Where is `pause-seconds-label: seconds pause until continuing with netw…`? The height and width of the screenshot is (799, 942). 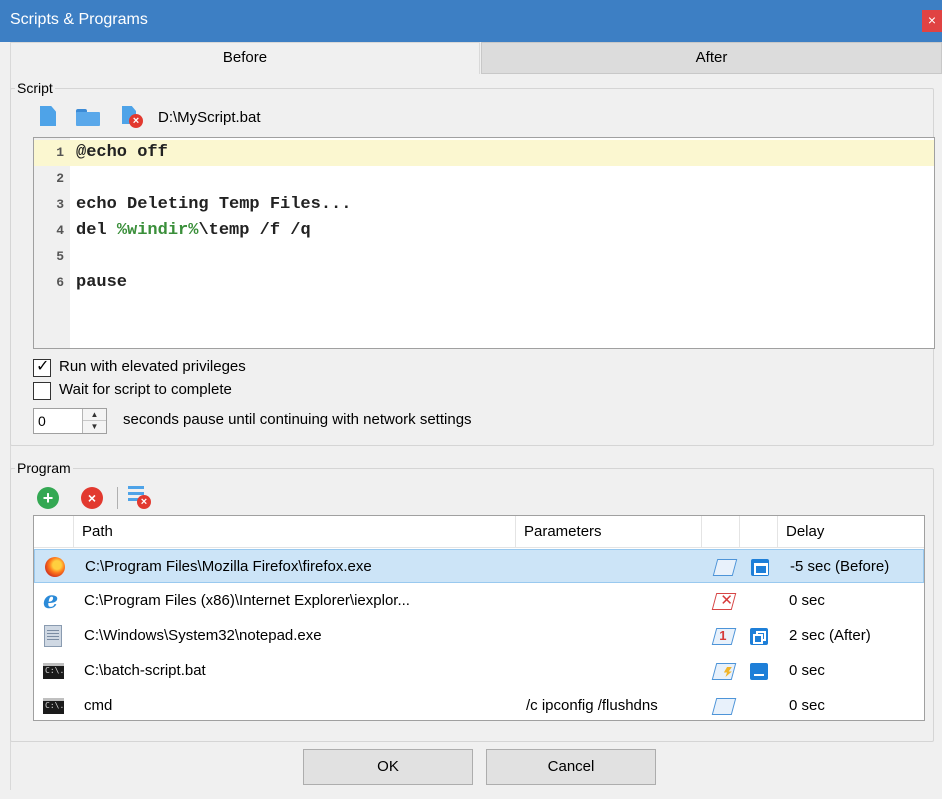 pause-seconds-label: seconds pause until continuing with netw… is located at coordinates (297, 419).